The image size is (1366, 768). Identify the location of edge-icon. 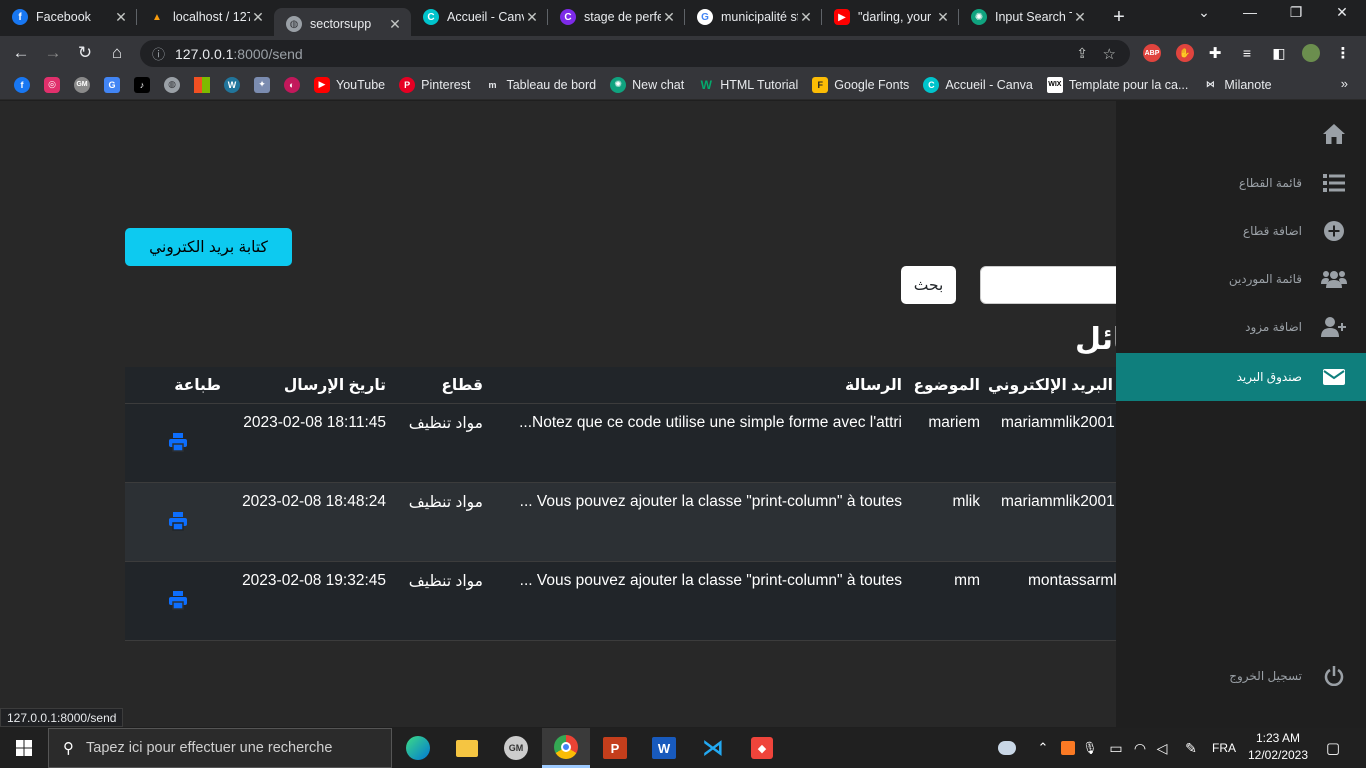
(418, 748).